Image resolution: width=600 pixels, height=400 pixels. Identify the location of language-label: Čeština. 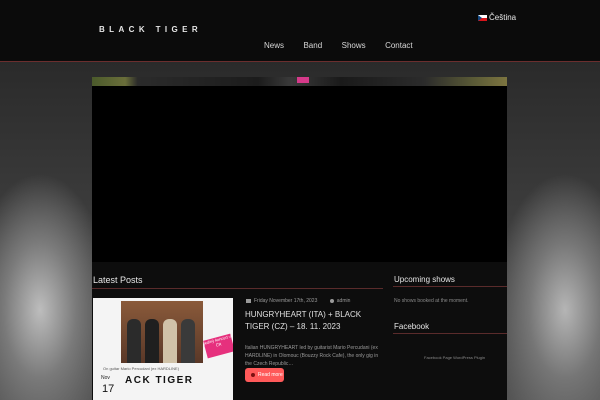
(503, 17).